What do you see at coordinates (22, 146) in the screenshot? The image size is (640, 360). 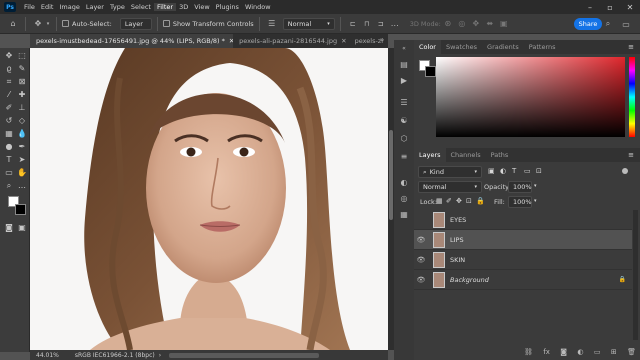 I see `pen-tool-icon: ✒` at bounding box center [22, 146].